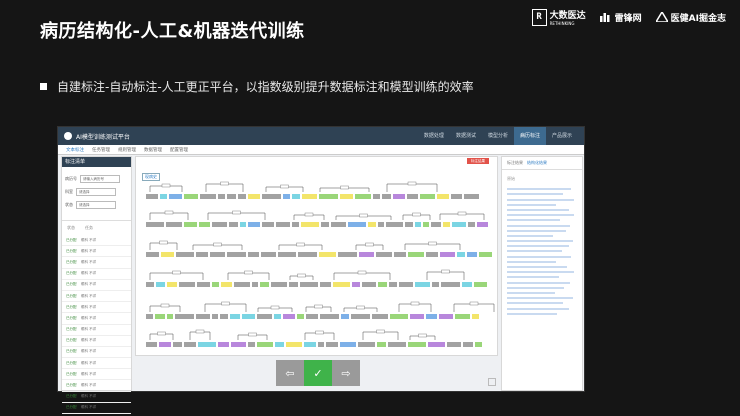  Describe the element at coordinates (537, 163) in the screenshot. I see `tab-structured: 结构化结果` at that location.